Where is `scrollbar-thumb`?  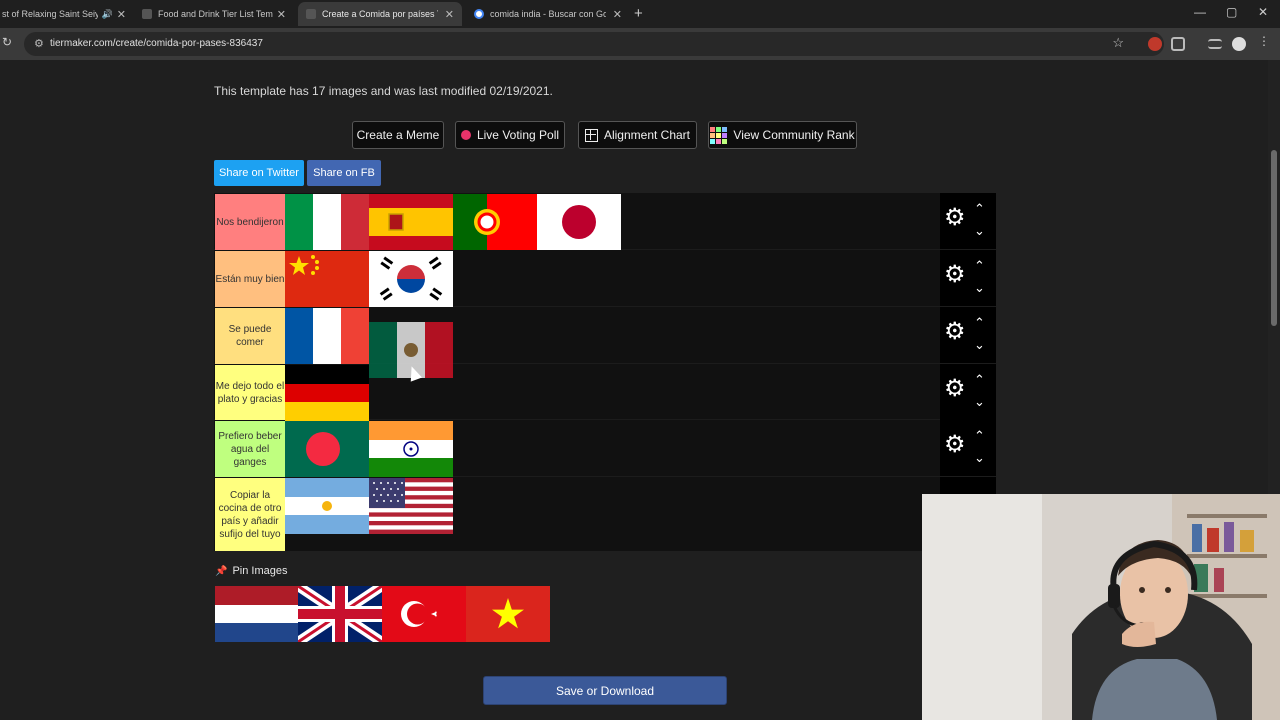 scrollbar-thumb is located at coordinates (1274, 238).